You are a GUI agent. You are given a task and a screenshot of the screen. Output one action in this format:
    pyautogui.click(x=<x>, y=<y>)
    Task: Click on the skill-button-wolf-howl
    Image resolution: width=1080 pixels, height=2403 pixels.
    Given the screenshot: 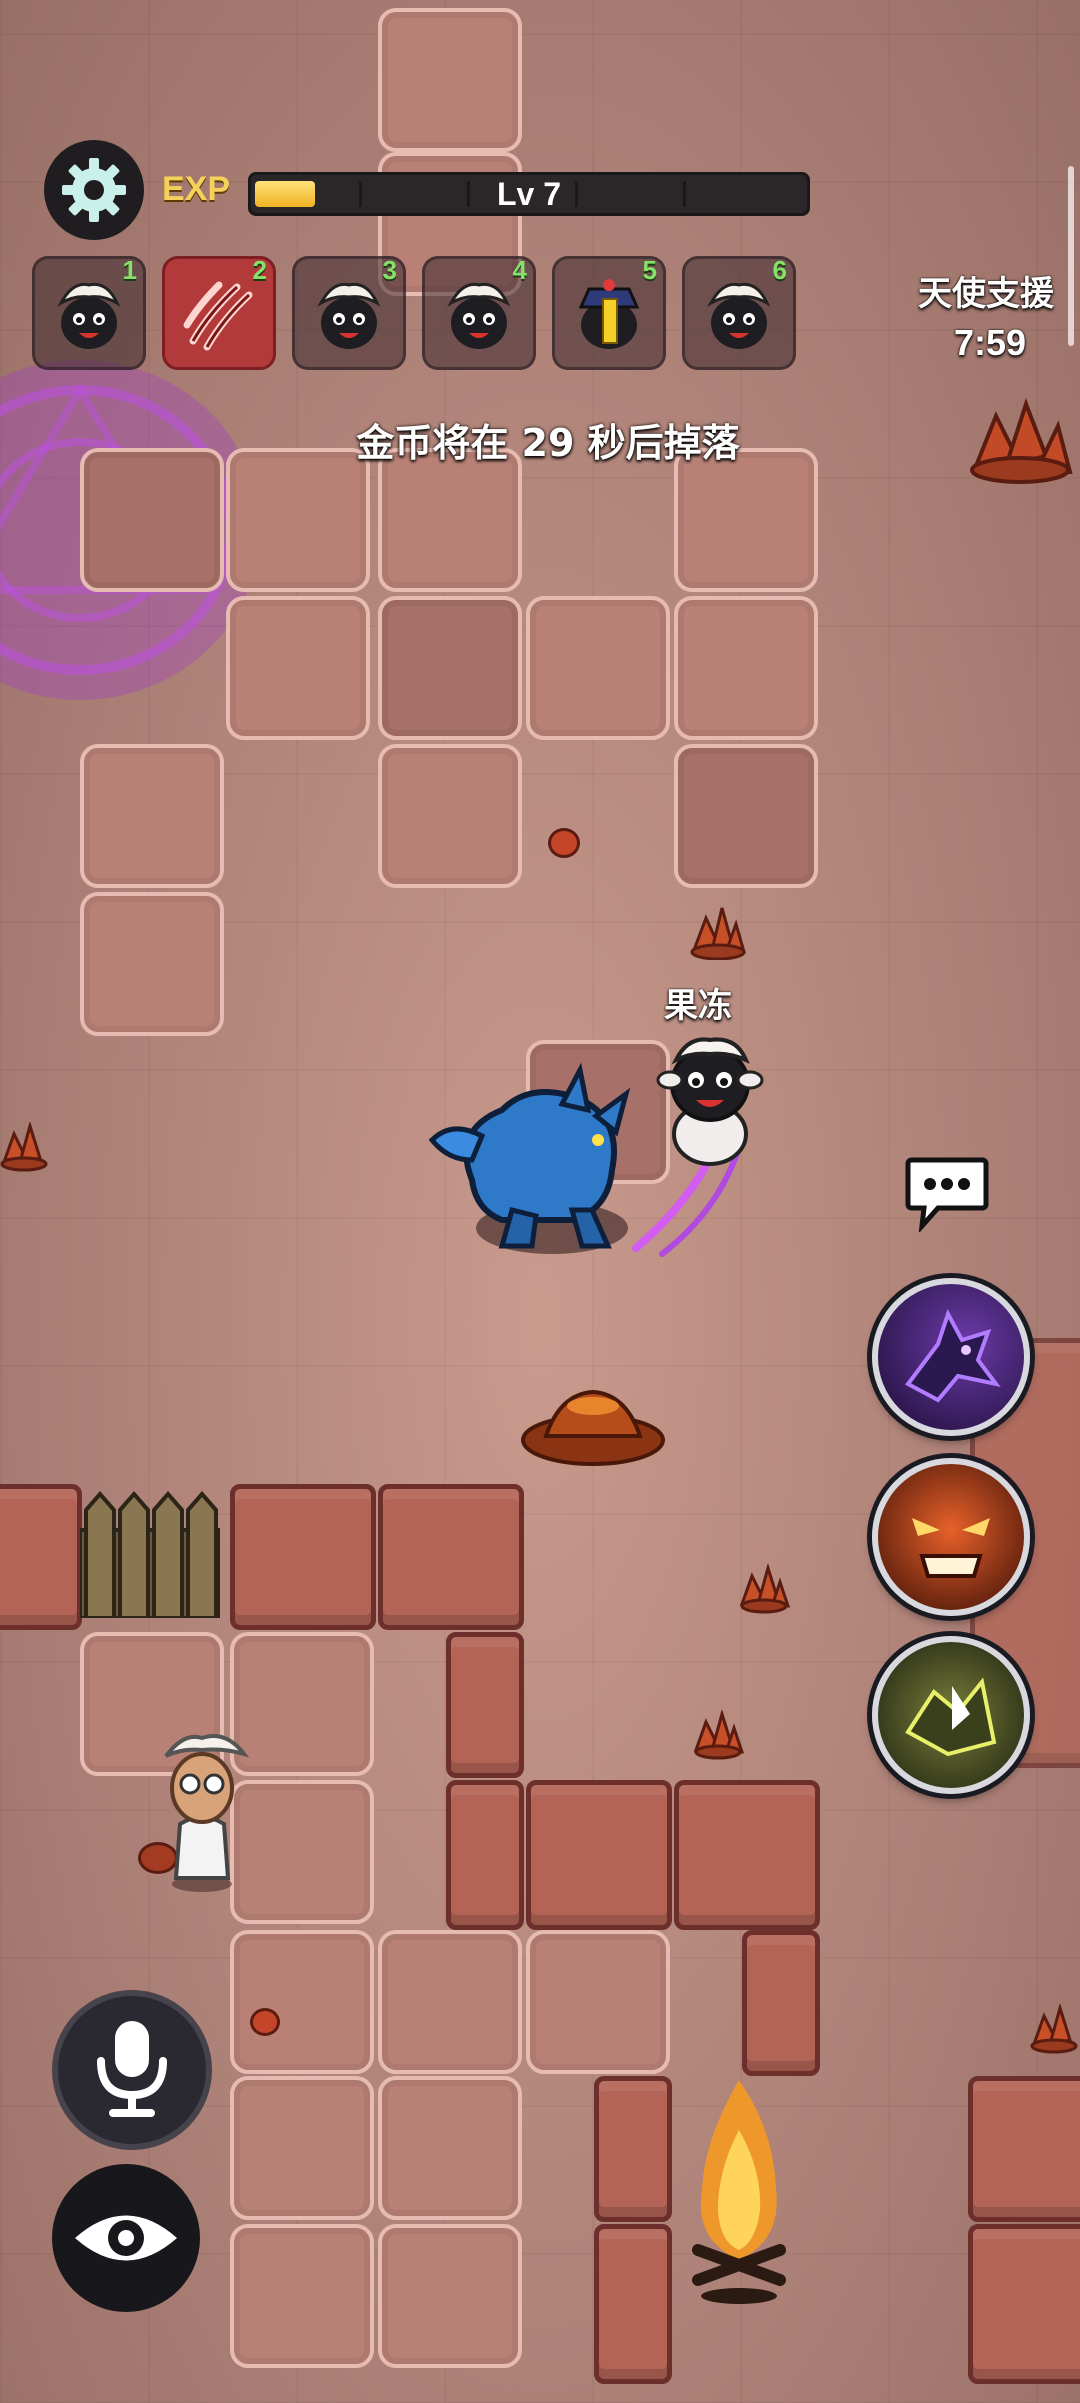 What is the action you would take?
    pyautogui.click(x=951, y=1357)
    